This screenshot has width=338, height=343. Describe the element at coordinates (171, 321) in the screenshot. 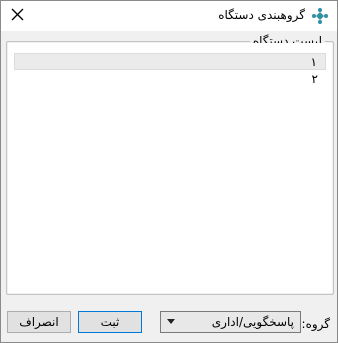

I see `chevron-down-icon` at that location.